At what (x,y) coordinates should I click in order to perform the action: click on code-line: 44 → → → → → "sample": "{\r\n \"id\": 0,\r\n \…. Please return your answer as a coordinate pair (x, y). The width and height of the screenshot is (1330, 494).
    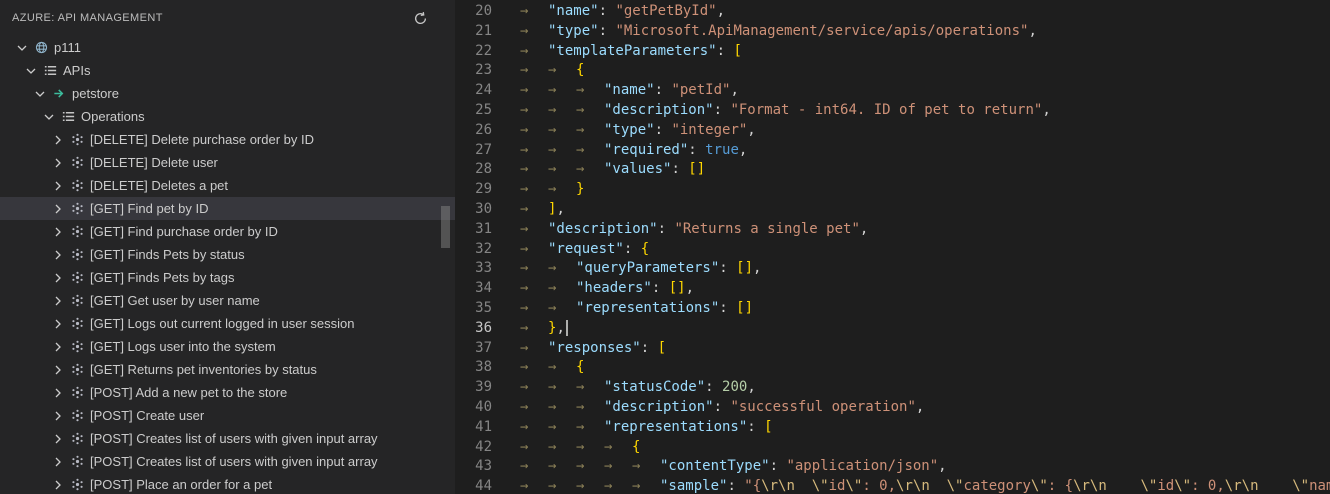
    Looking at the image, I should click on (892, 485).